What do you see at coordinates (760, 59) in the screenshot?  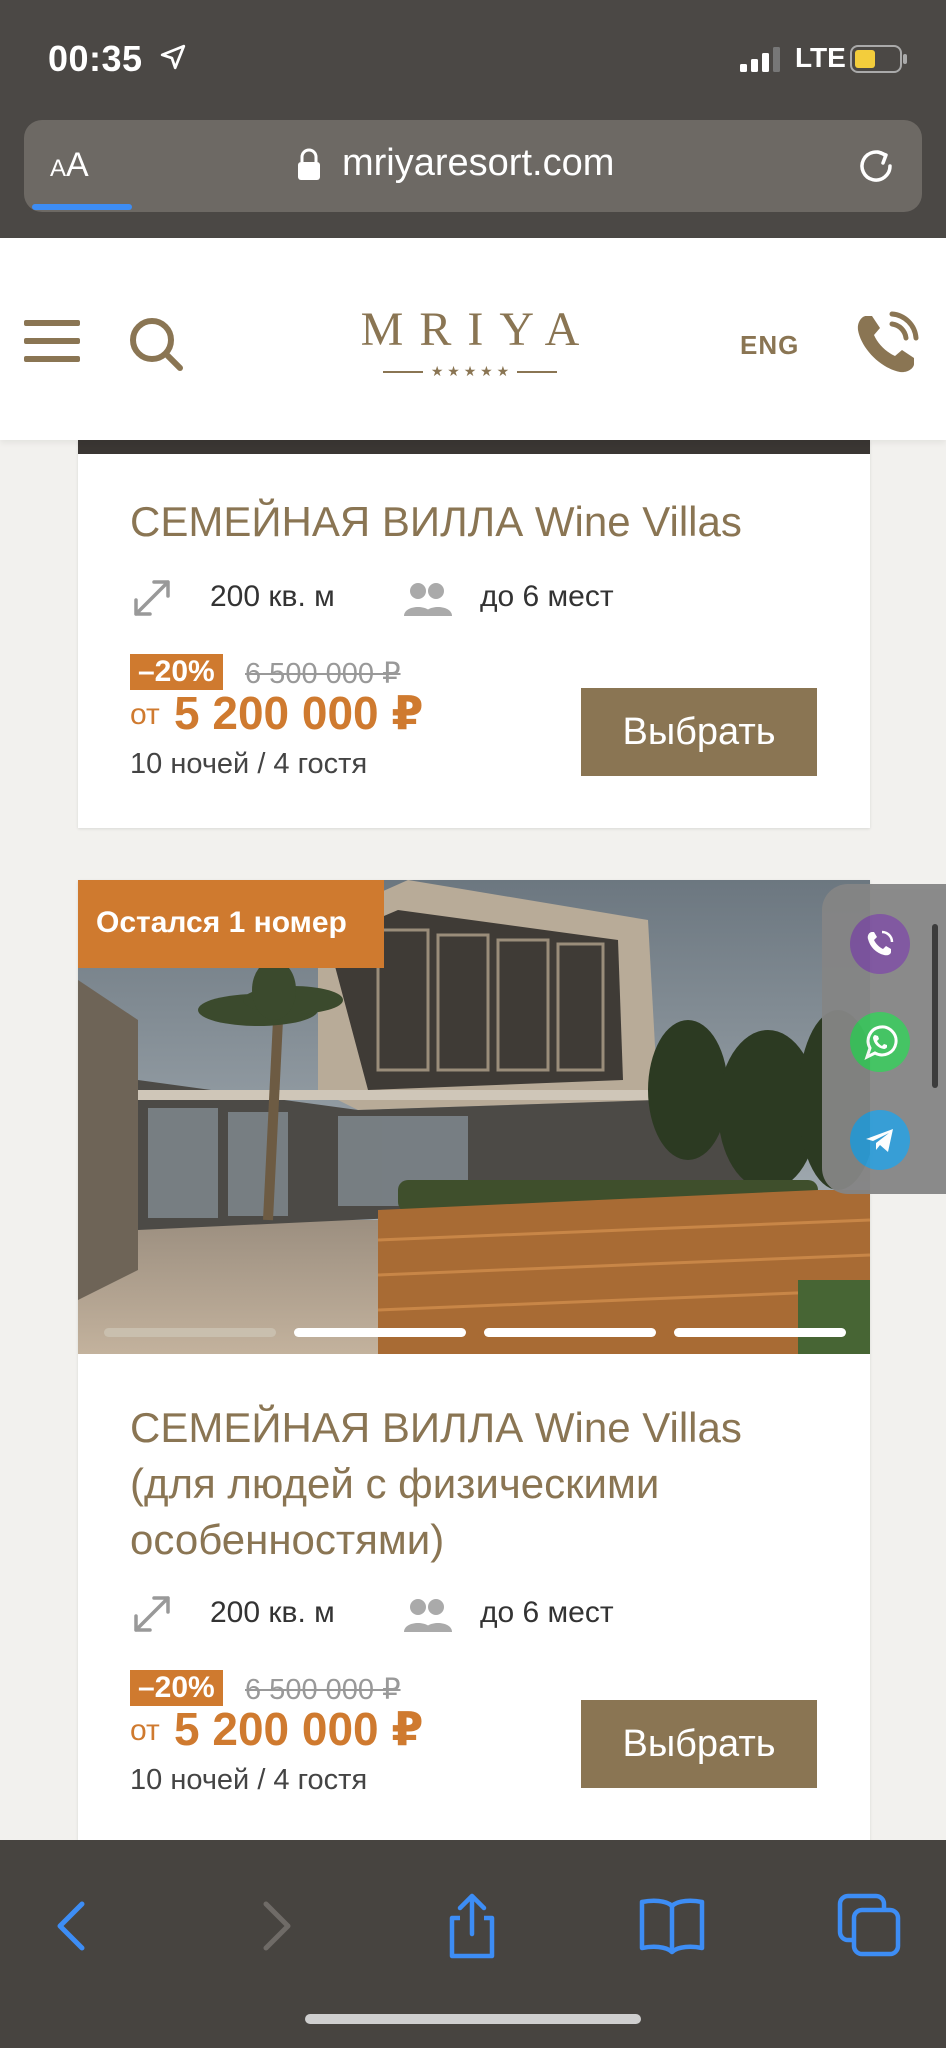 I see `cellular-signal-icon` at bounding box center [760, 59].